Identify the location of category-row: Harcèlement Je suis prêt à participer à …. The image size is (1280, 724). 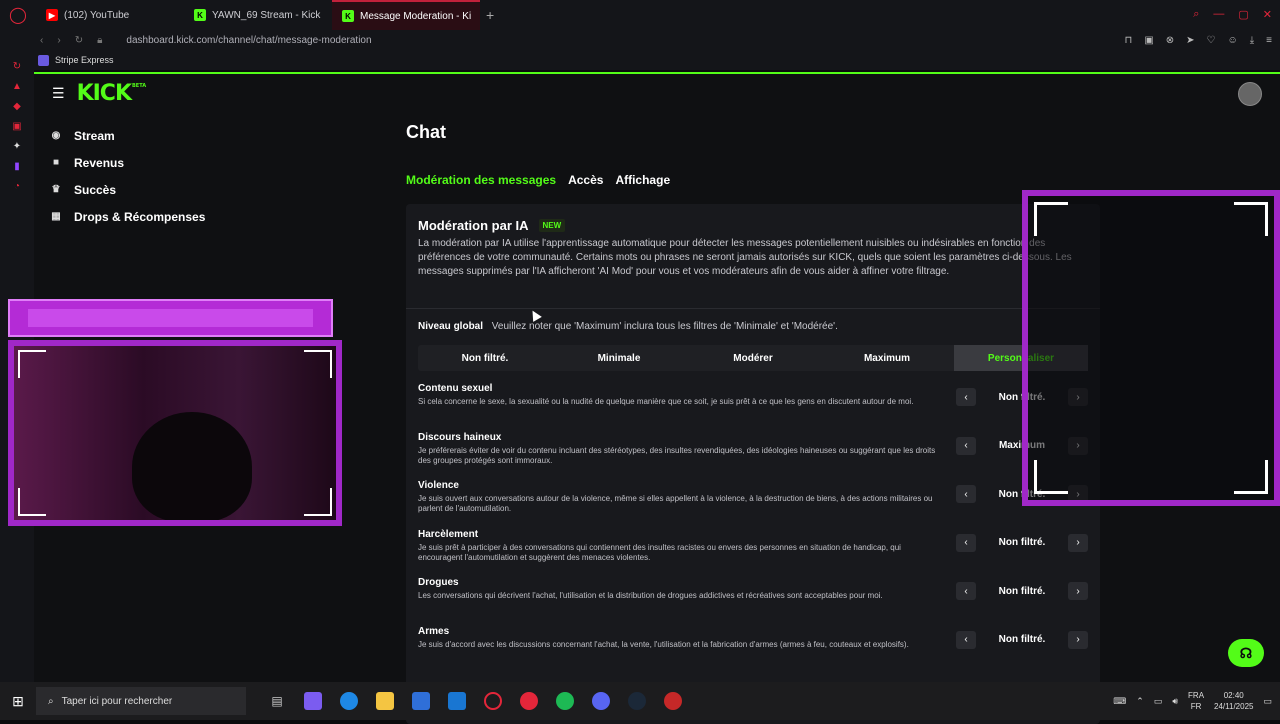
(753, 553).